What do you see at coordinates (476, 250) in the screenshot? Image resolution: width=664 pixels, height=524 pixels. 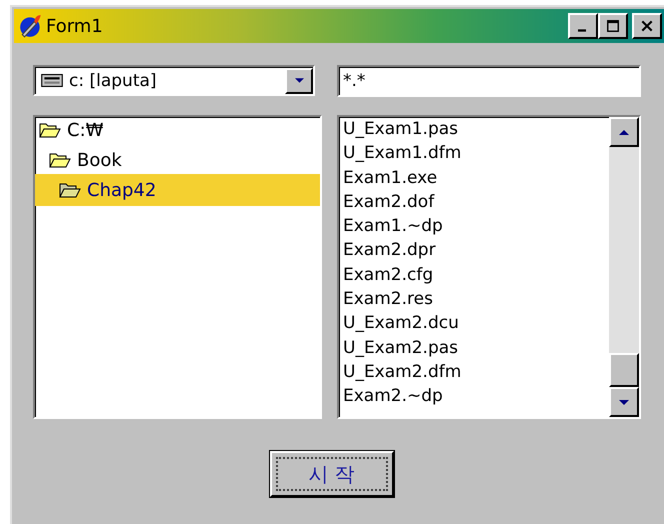 I see `file-item: Exam2.dpr` at bounding box center [476, 250].